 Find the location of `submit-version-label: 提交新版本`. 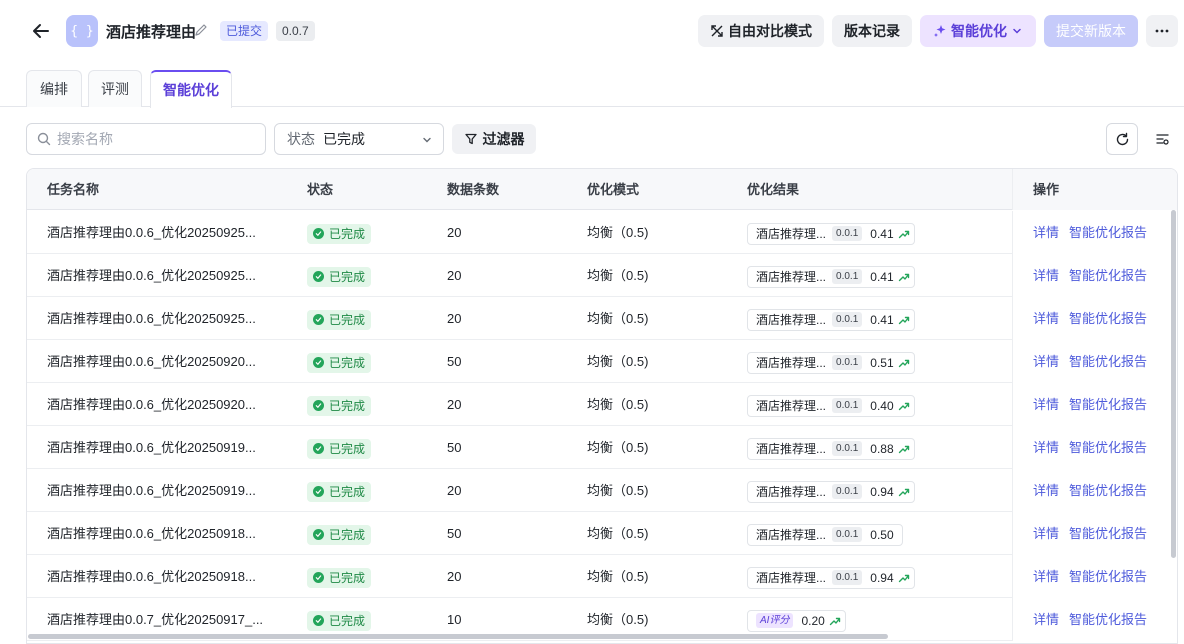

submit-version-label: 提交新版本 is located at coordinates (1091, 31).